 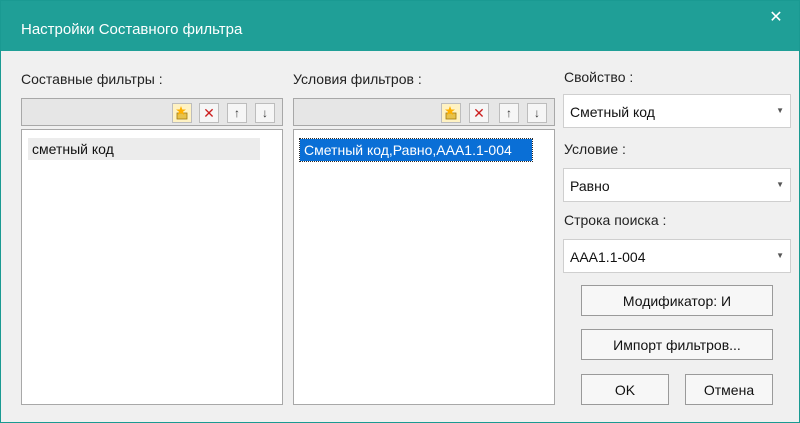 I want to click on search-string-label: Строка поиска :, so click(x=615, y=220).